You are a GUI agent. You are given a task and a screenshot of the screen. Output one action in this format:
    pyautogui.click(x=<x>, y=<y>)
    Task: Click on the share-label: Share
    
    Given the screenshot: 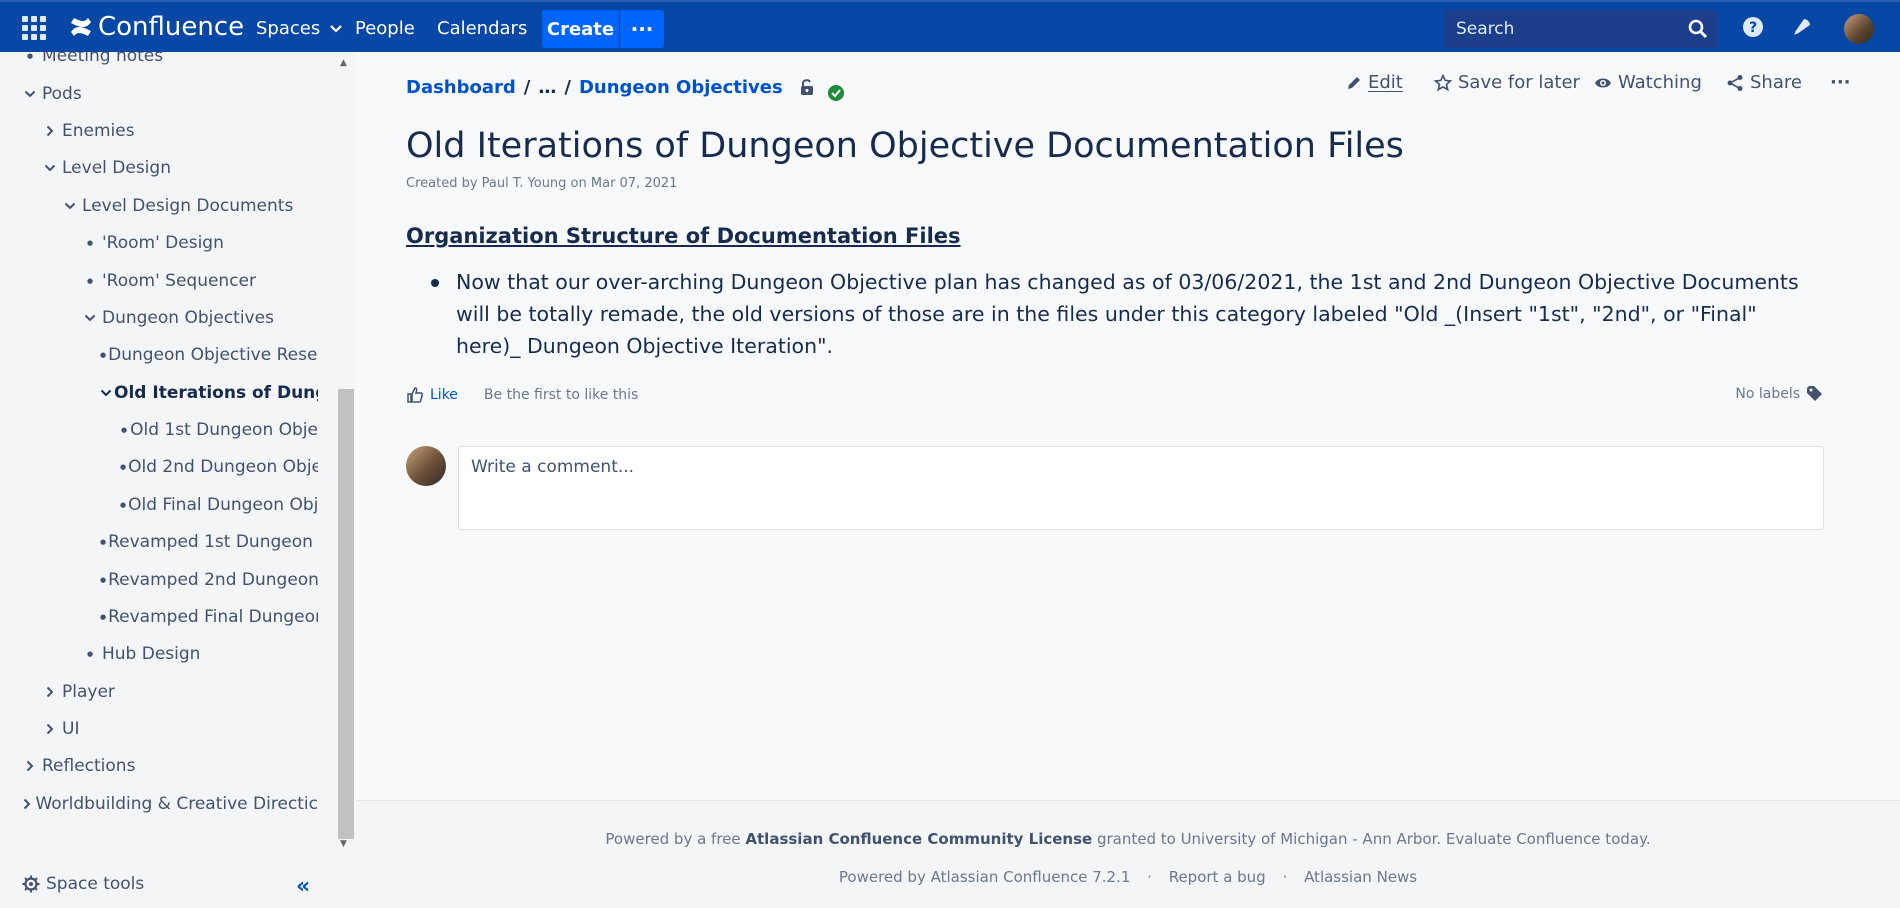 What is the action you would take?
    pyautogui.click(x=1776, y=82)
    